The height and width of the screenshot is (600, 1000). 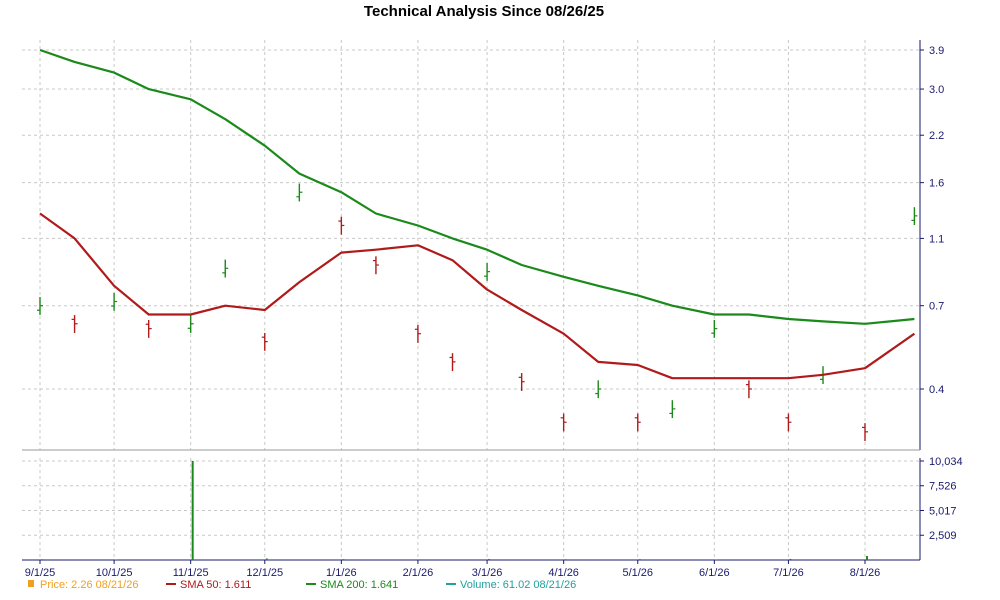 I want to click on price-tick-label: 0.7, so click(x=936, y=307).